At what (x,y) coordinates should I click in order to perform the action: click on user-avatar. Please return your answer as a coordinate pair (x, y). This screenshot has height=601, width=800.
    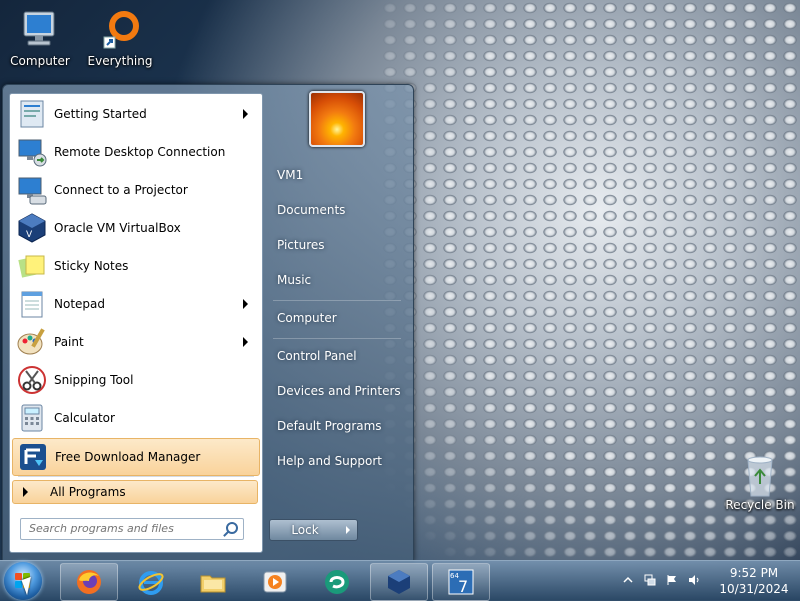
    Looking at the image, I should click on (337, 119).